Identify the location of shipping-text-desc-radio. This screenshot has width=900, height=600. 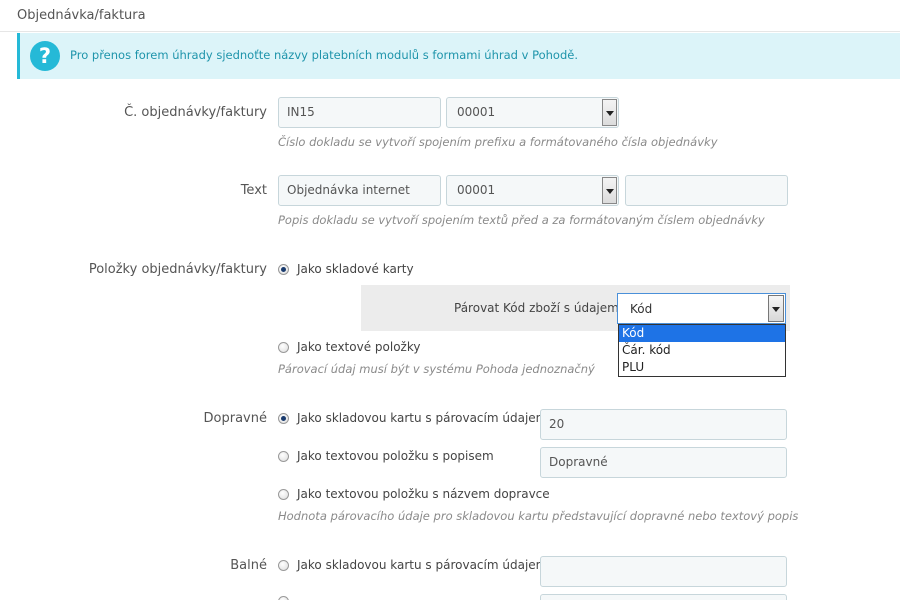
(283, 456).